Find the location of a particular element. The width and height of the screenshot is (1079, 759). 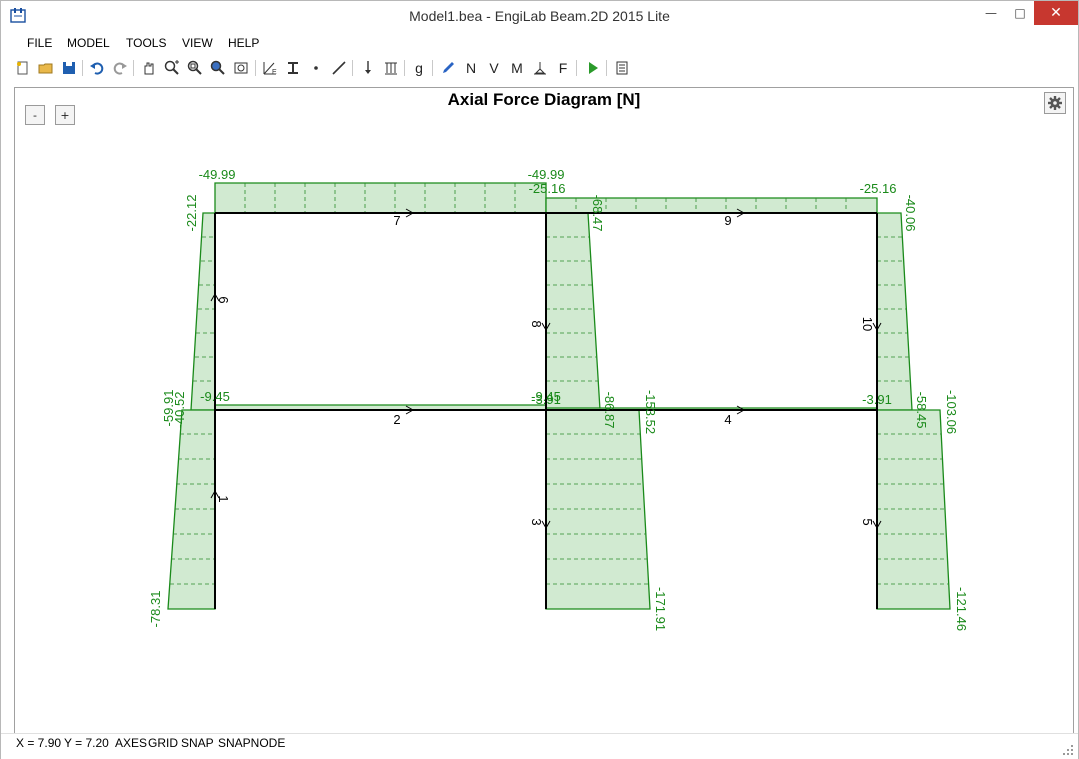

close-icon: ✕ is located at coordinates (1056, 13).